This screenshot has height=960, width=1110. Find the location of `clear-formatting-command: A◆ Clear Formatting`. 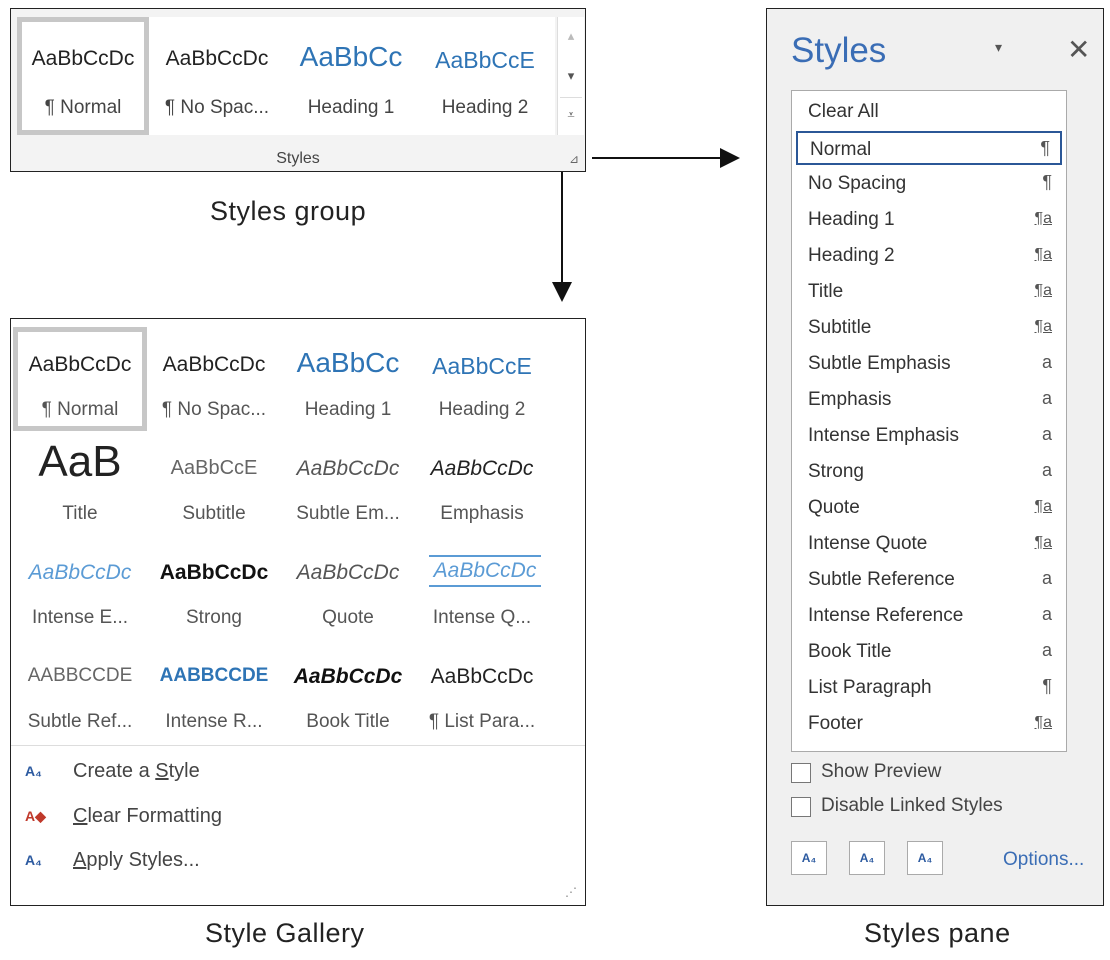

clear-formatting-command: A◆ Clear Formatting is located at coordinates (169, 816).